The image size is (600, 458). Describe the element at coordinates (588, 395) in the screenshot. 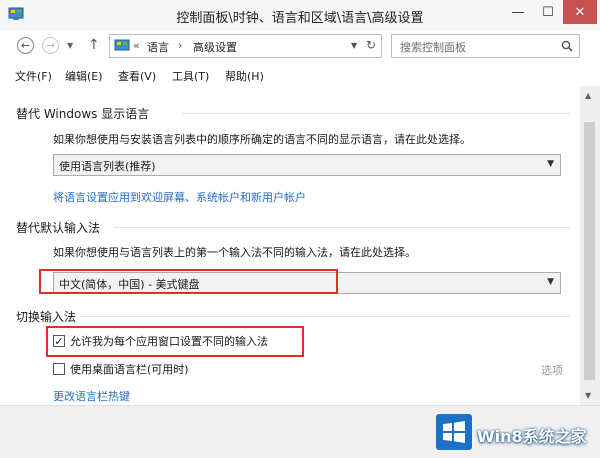

I see `scroll-down-icon: ▼` at that location.